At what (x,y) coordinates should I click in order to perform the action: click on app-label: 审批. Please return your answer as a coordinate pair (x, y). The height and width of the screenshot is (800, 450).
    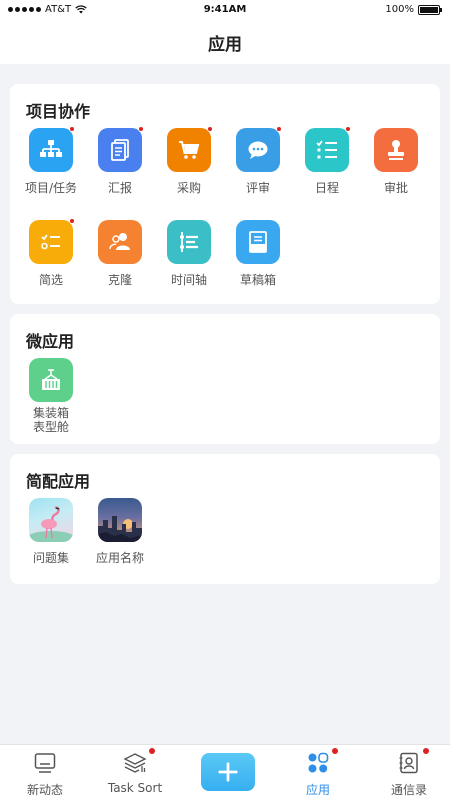
    Looking at the image, I should click on (395, 188).